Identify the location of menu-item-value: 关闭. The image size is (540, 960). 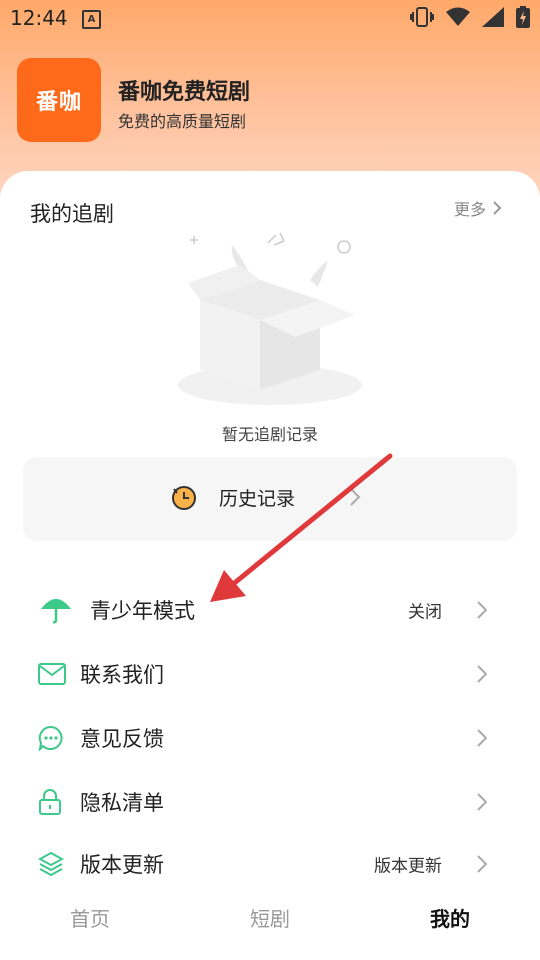
(425, 612).